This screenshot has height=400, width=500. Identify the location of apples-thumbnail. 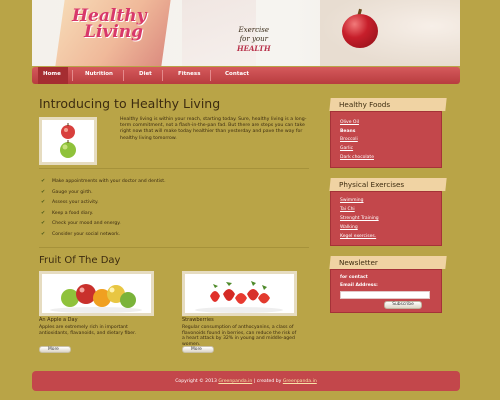
(68, 141).